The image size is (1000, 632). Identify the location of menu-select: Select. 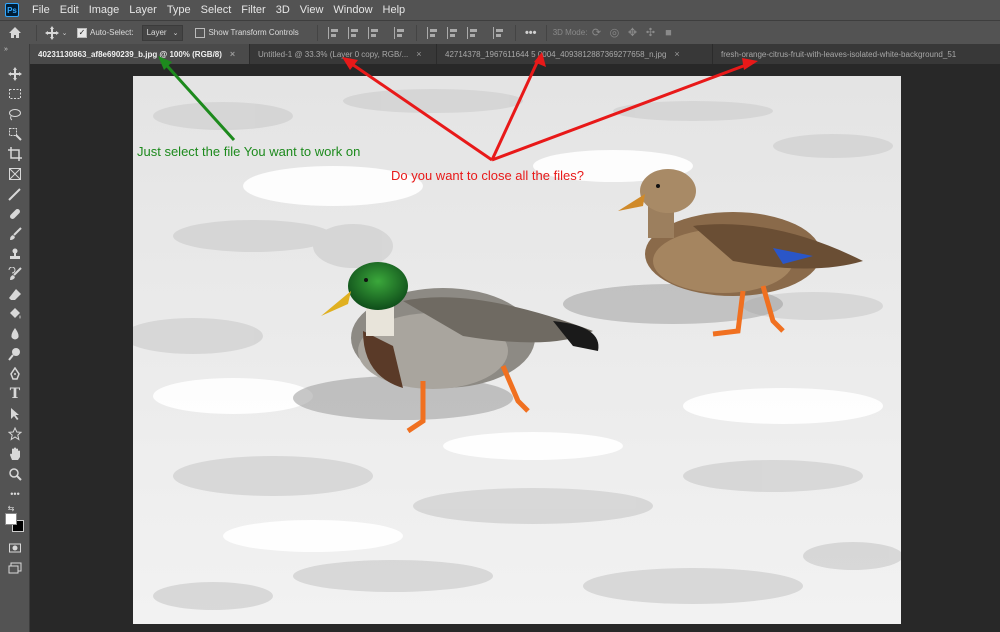
(216, 10).